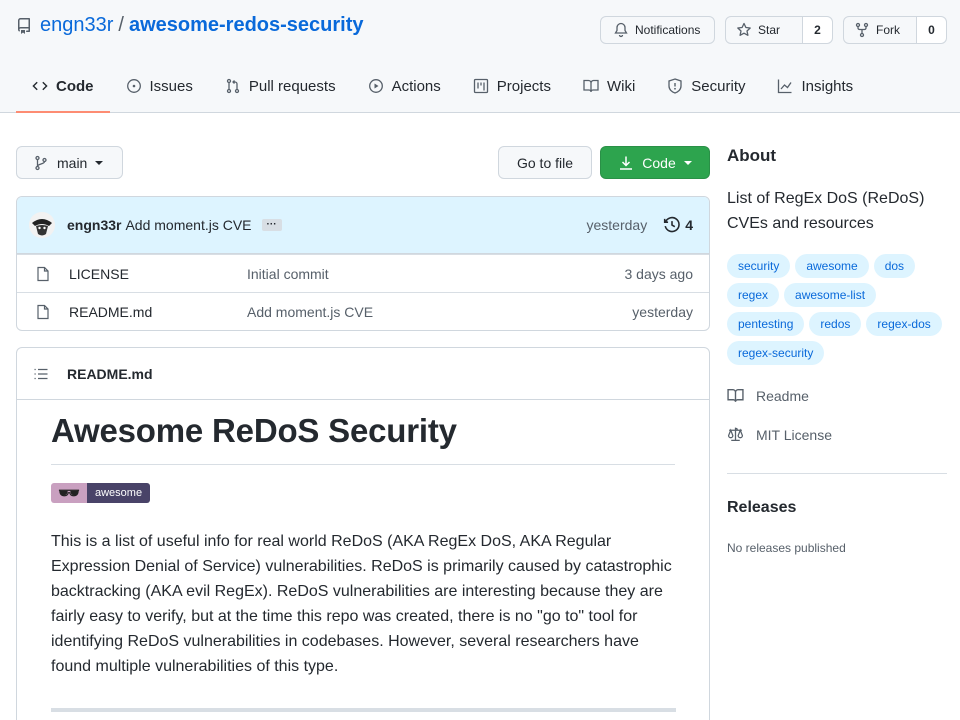  I want to click on tab-code: Code, so click(63, 87).